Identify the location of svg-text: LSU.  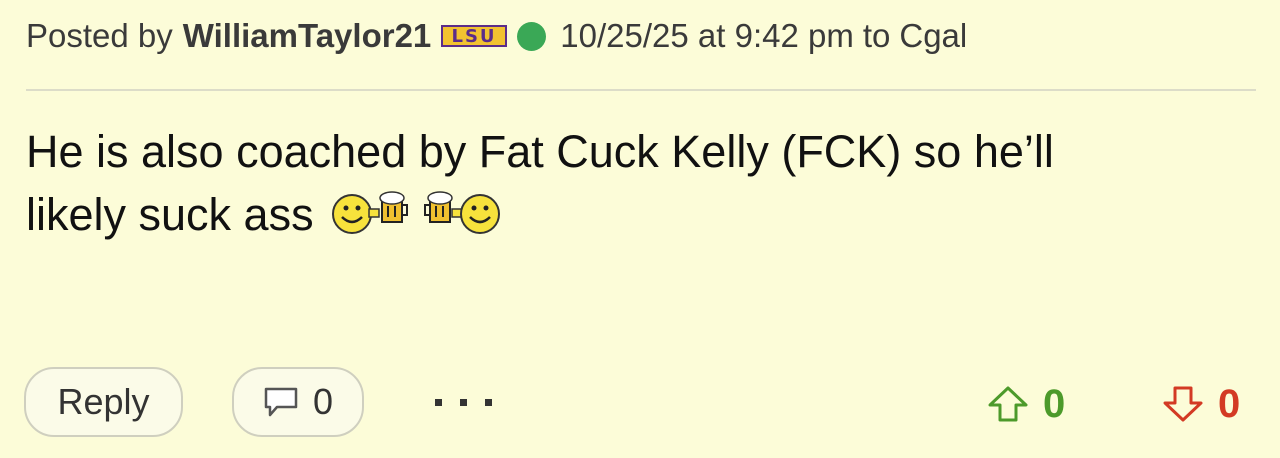
(474, 36).